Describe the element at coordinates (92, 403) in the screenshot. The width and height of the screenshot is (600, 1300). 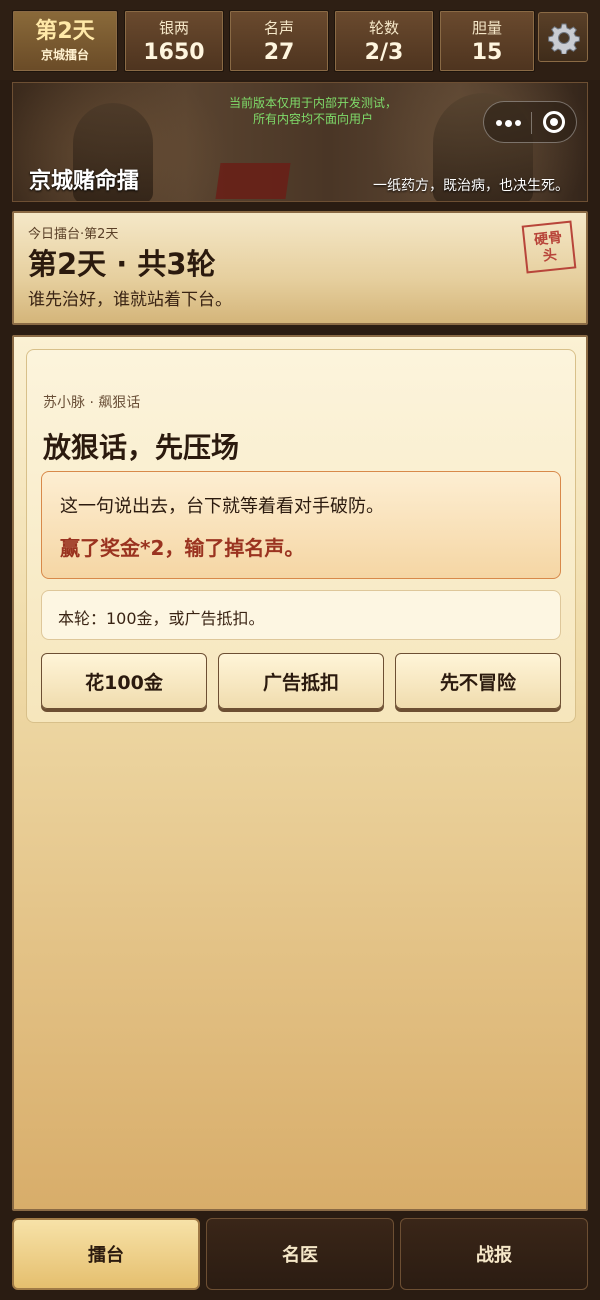
I see `event-tag: 苏小脉 · 飙狠话` at that location.